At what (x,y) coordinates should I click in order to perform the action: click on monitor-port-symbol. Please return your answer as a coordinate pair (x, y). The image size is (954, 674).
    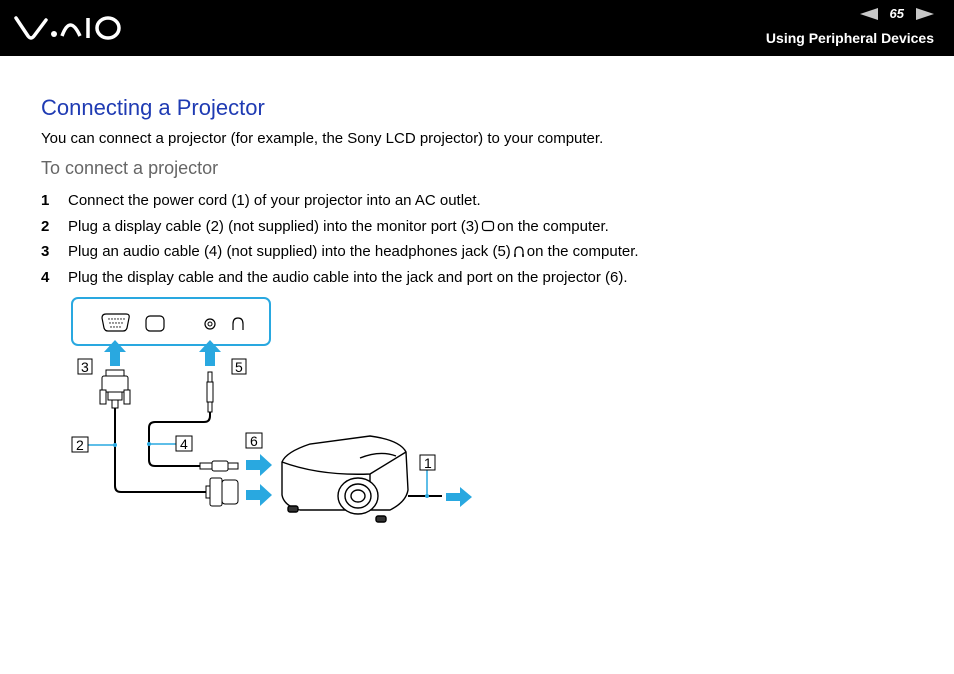
    Looking at the image, I should click on (155, 323).